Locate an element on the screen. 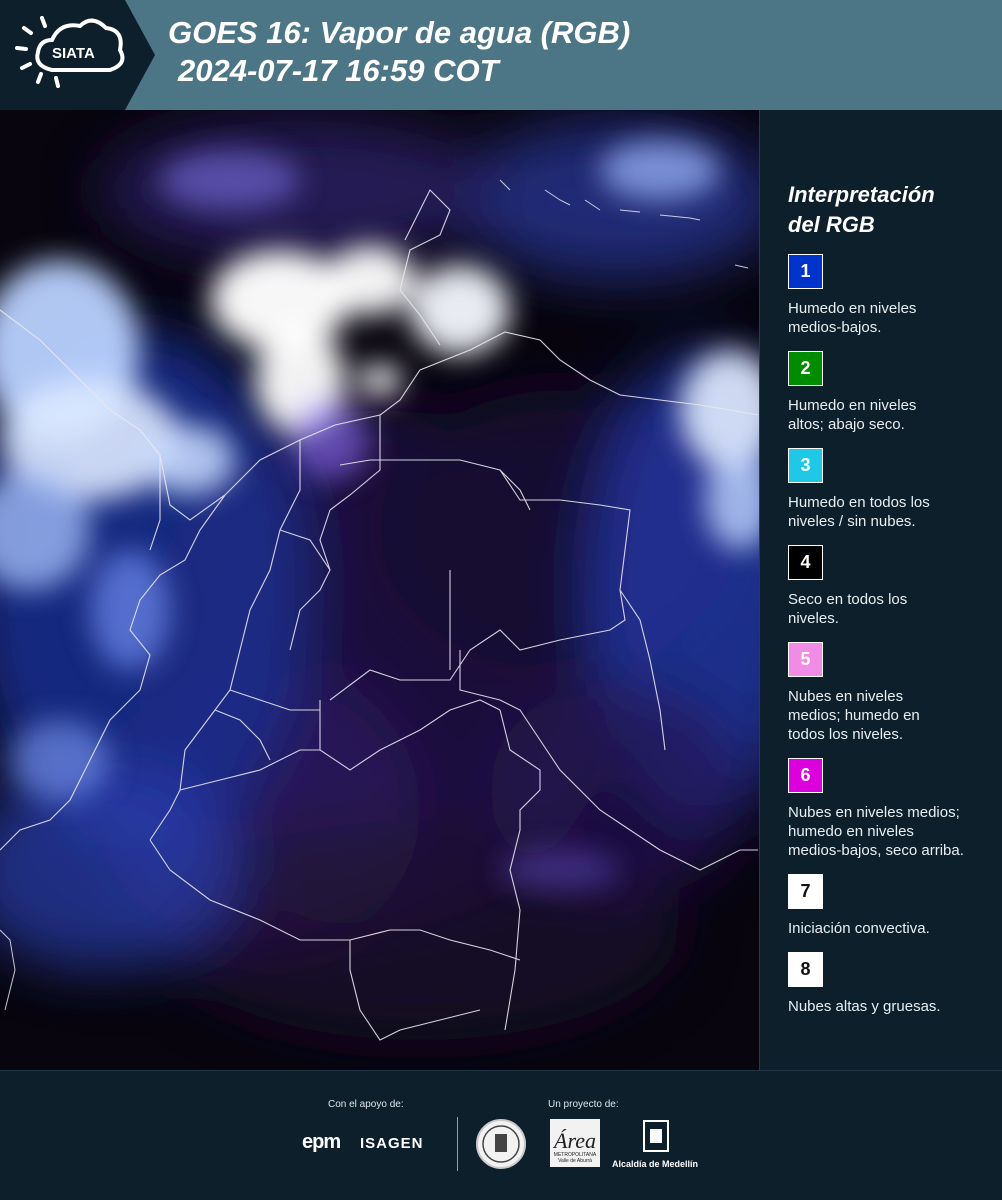  legend-swatch-4: 4 is located at coordinates (805, 562).